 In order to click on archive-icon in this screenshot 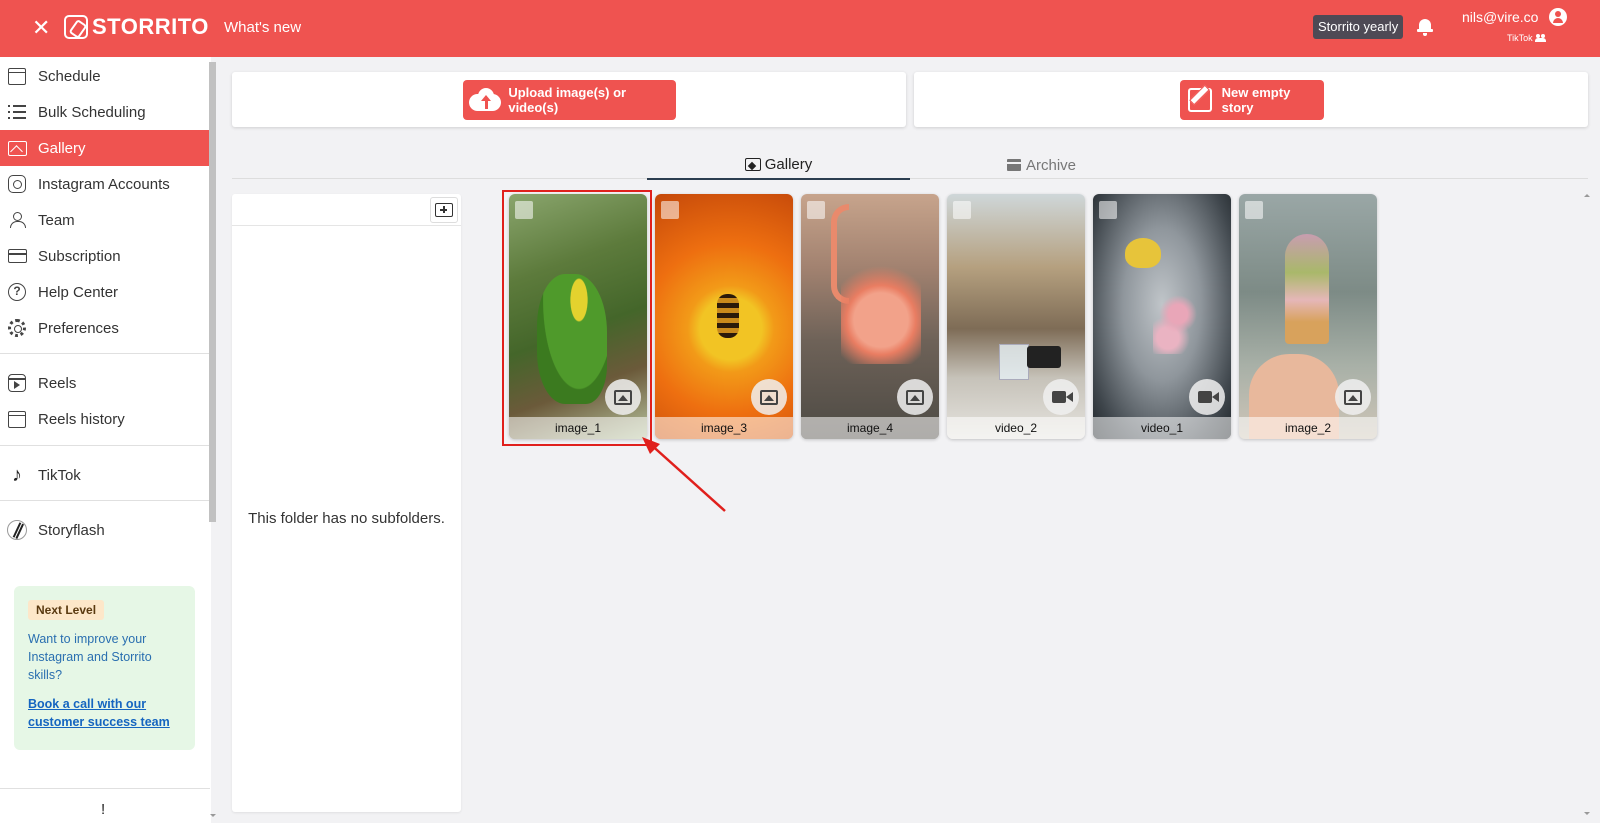, I will do `click(1013, 165)`.